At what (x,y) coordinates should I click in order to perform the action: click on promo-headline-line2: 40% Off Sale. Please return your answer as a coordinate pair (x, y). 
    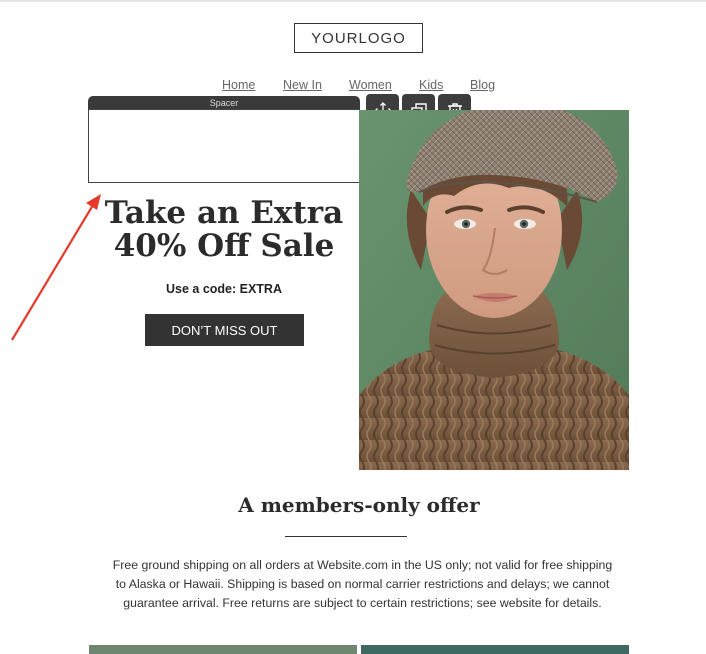
    Looking at the image, I should click on (224, 246).